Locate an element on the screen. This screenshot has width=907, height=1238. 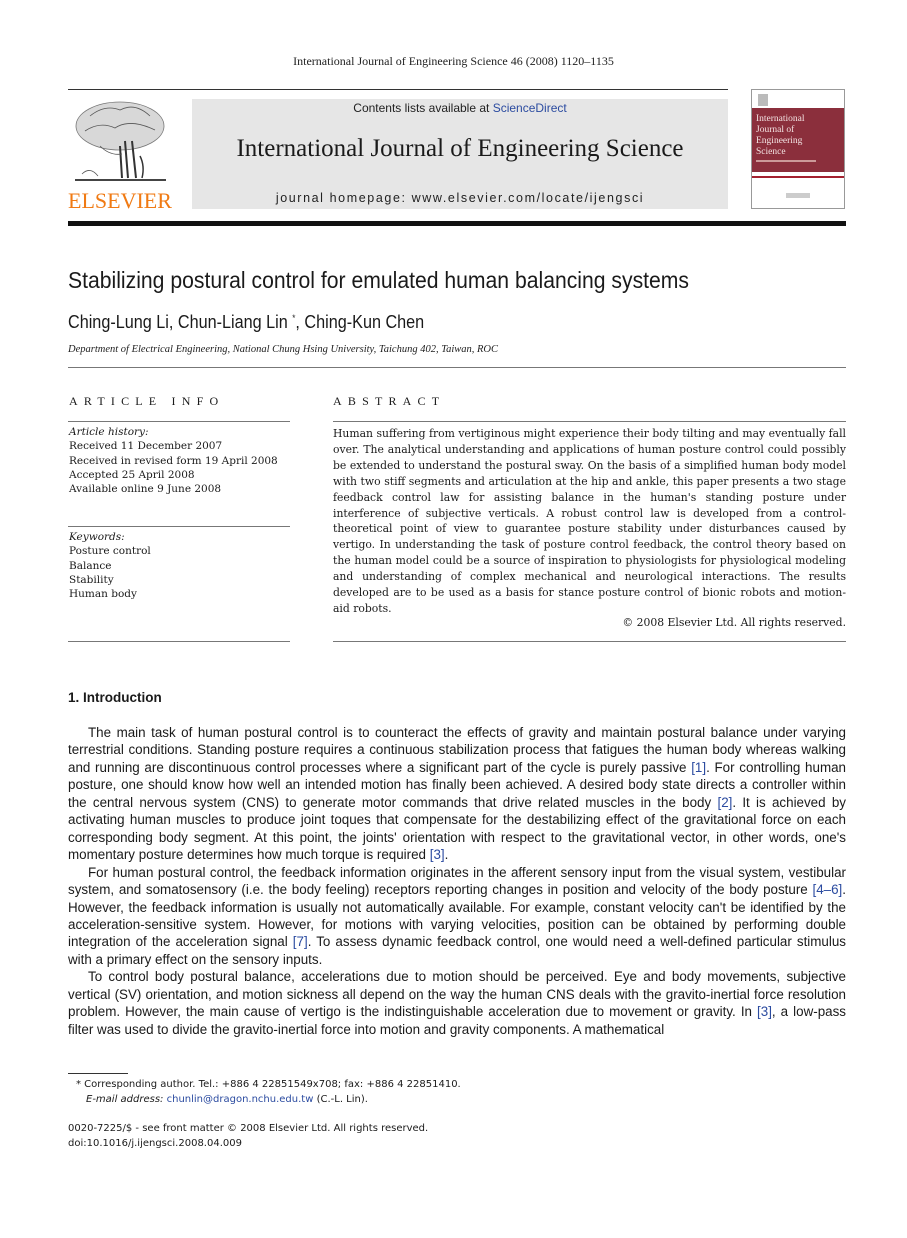
history-received: Received 11 December 2007 is located at coordinates (146, 446).